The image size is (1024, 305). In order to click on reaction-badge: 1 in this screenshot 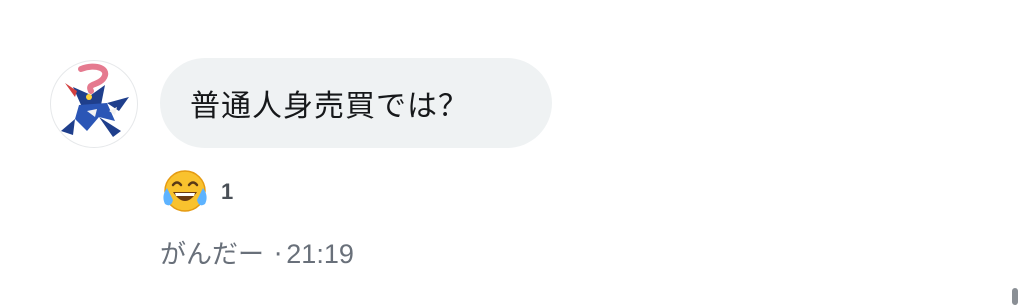, I will do `click(196, 192)`.